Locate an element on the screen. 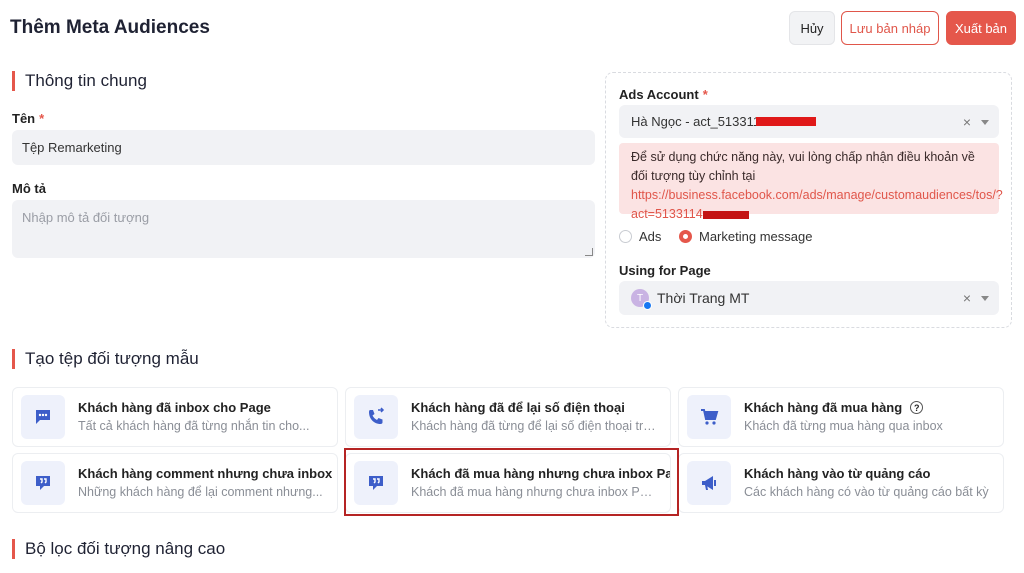 The height and width of the screenshot is (573, 1024). section-title-advanced: Bộ lọc đối tượng nâng cao is located at coordinates (118, 549).